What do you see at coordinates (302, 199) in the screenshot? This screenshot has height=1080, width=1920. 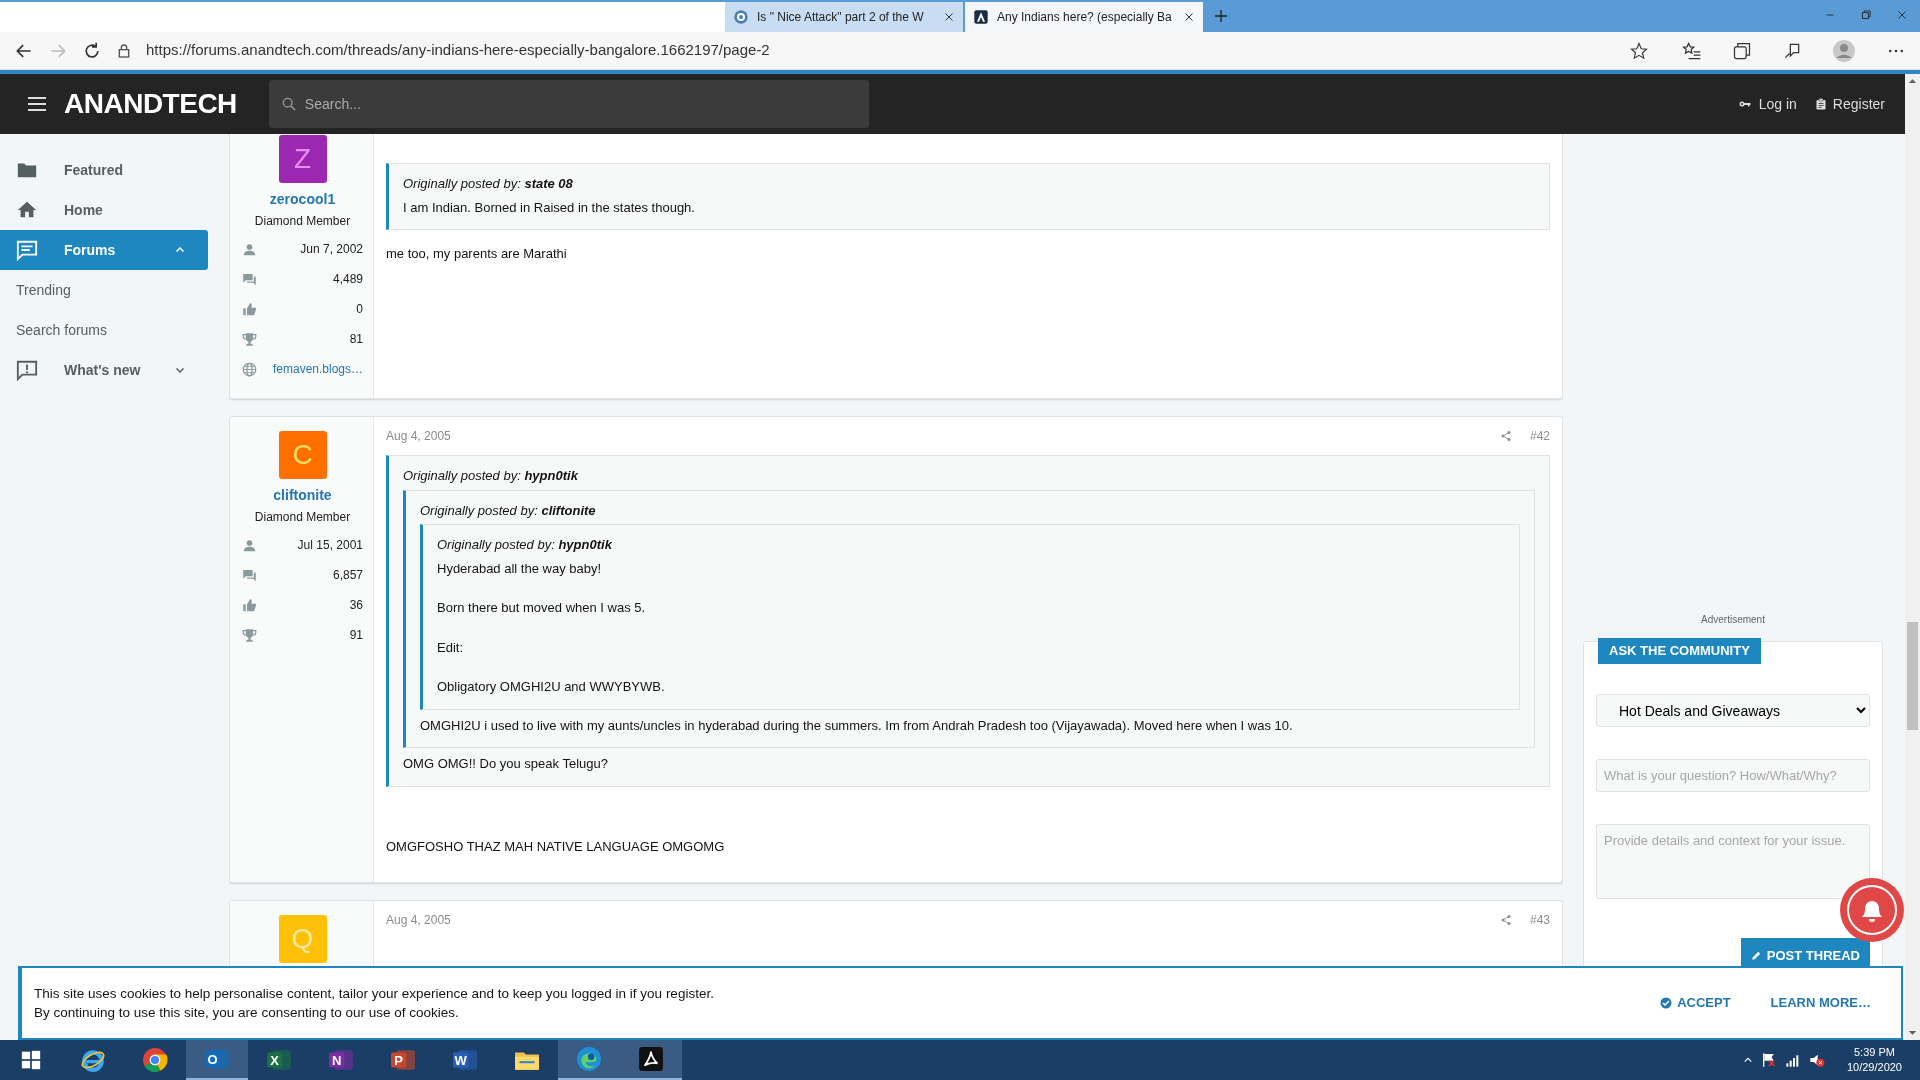 I see `username-link: zerocool1` at bounding box center [302, 199].